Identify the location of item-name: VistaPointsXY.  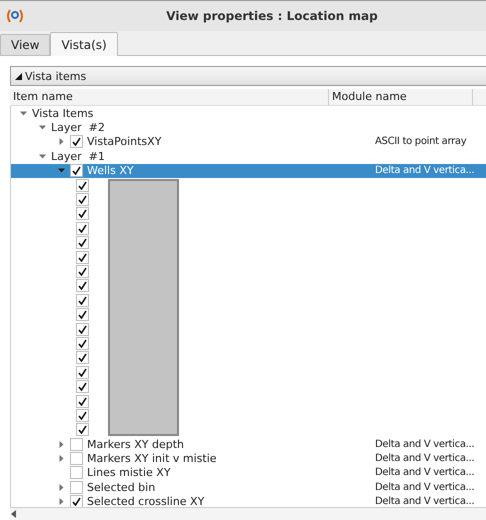
(124, 141).